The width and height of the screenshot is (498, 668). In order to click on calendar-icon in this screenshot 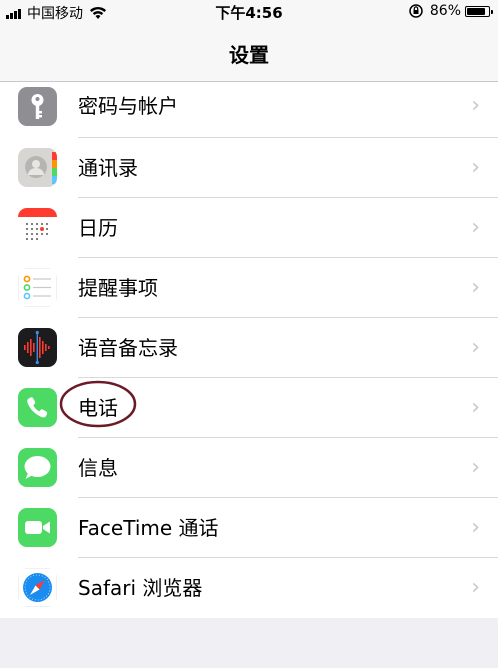, I will do `click(37, 227)`.